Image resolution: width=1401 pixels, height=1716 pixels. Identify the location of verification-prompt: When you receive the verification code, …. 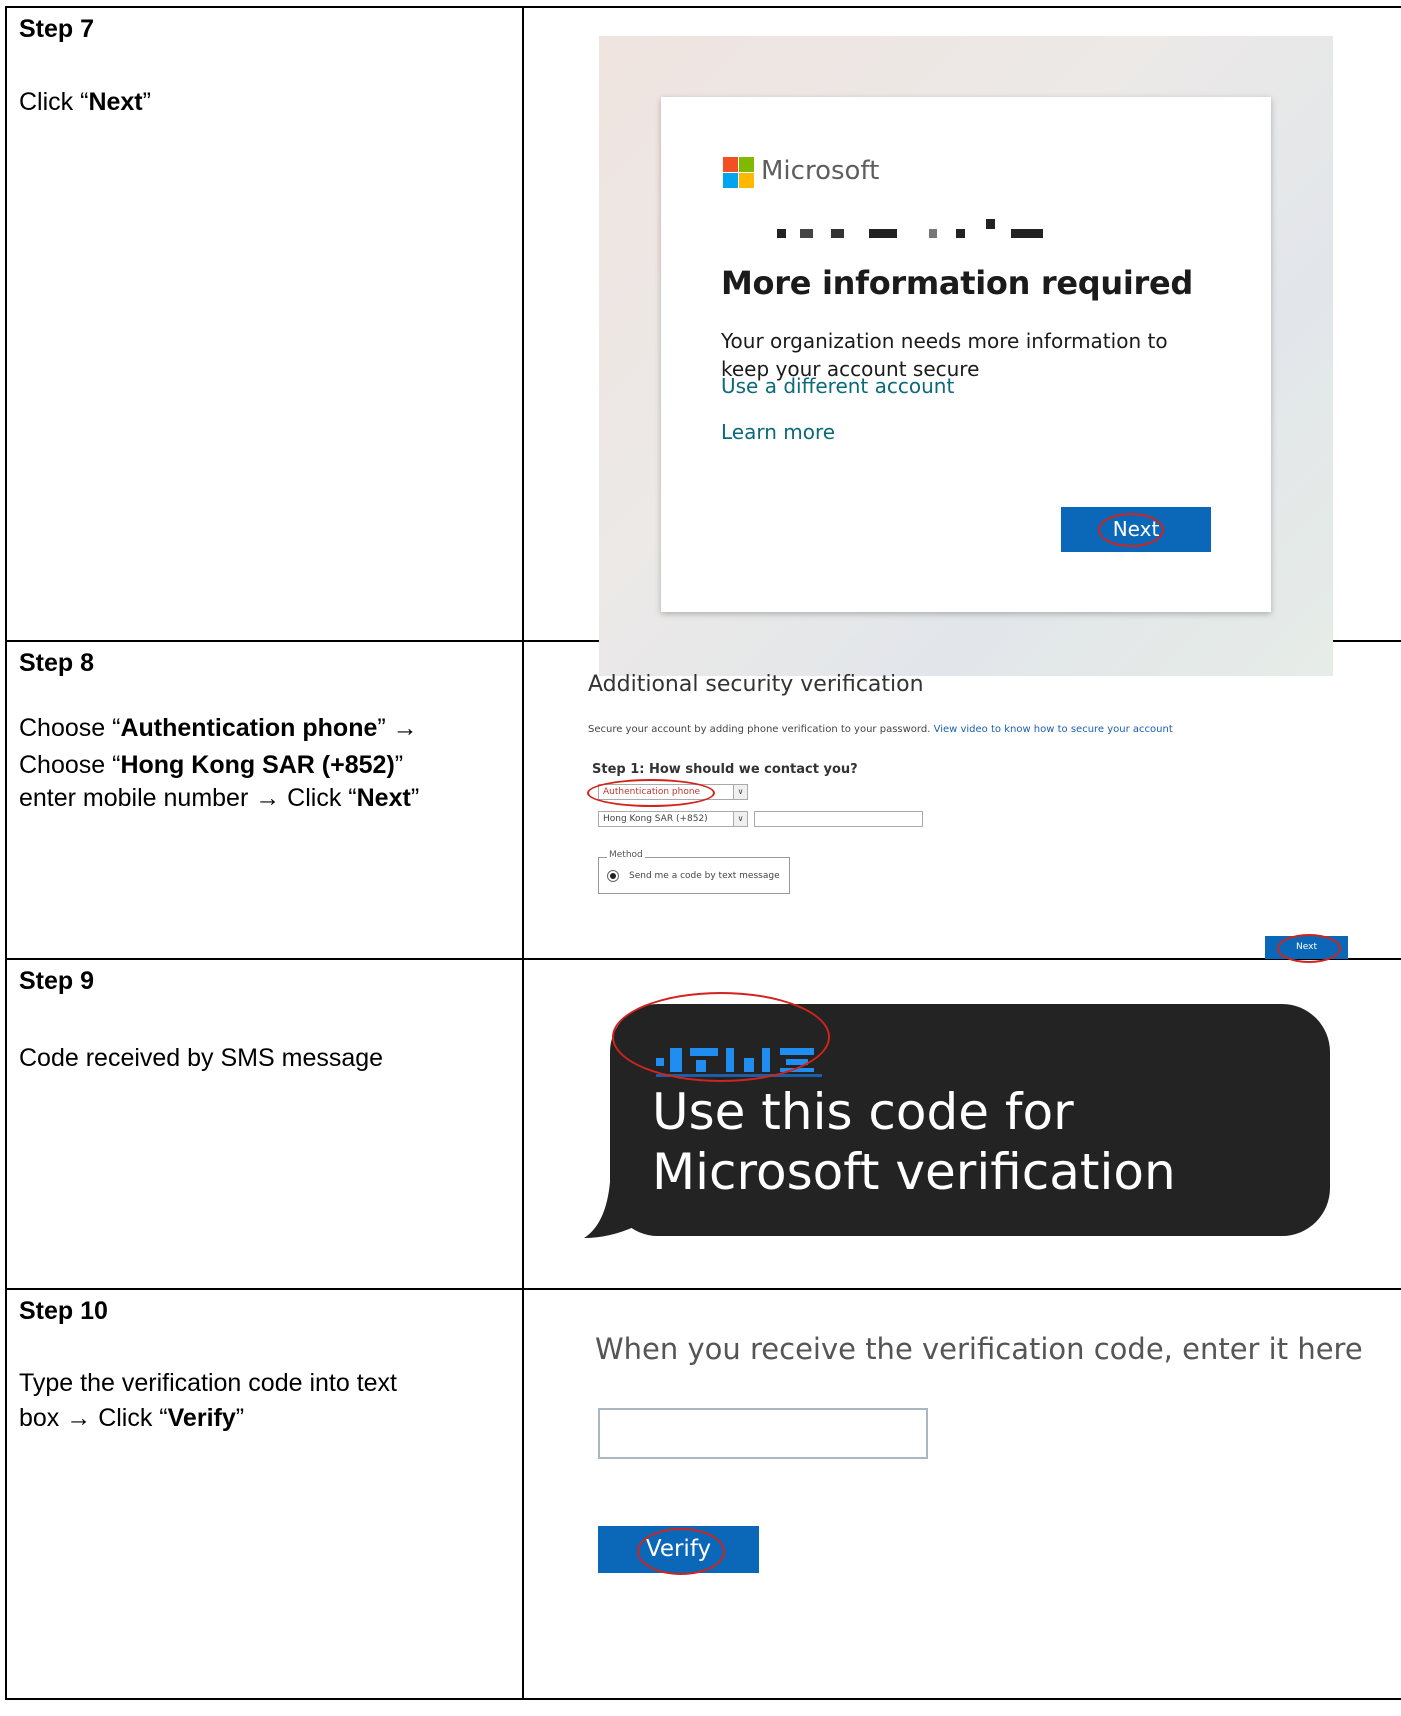
(979, 1349).